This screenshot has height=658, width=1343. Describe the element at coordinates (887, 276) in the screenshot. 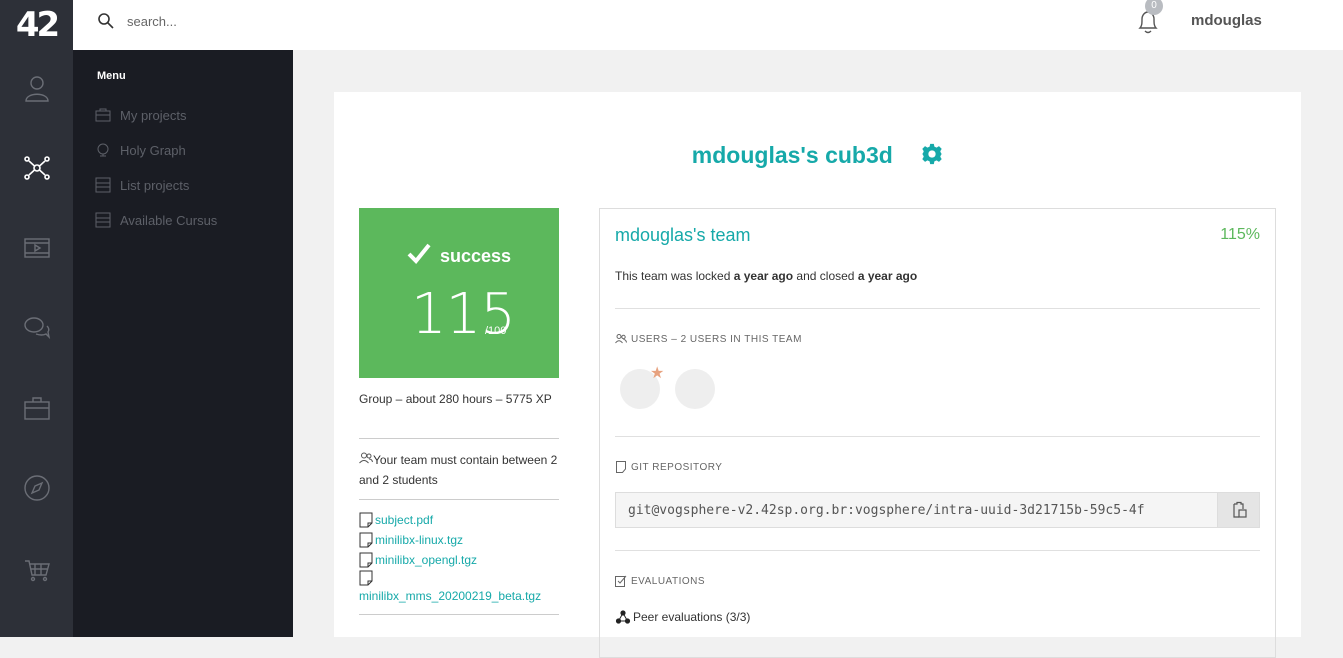

I see `close-time: a year ago` at that location.